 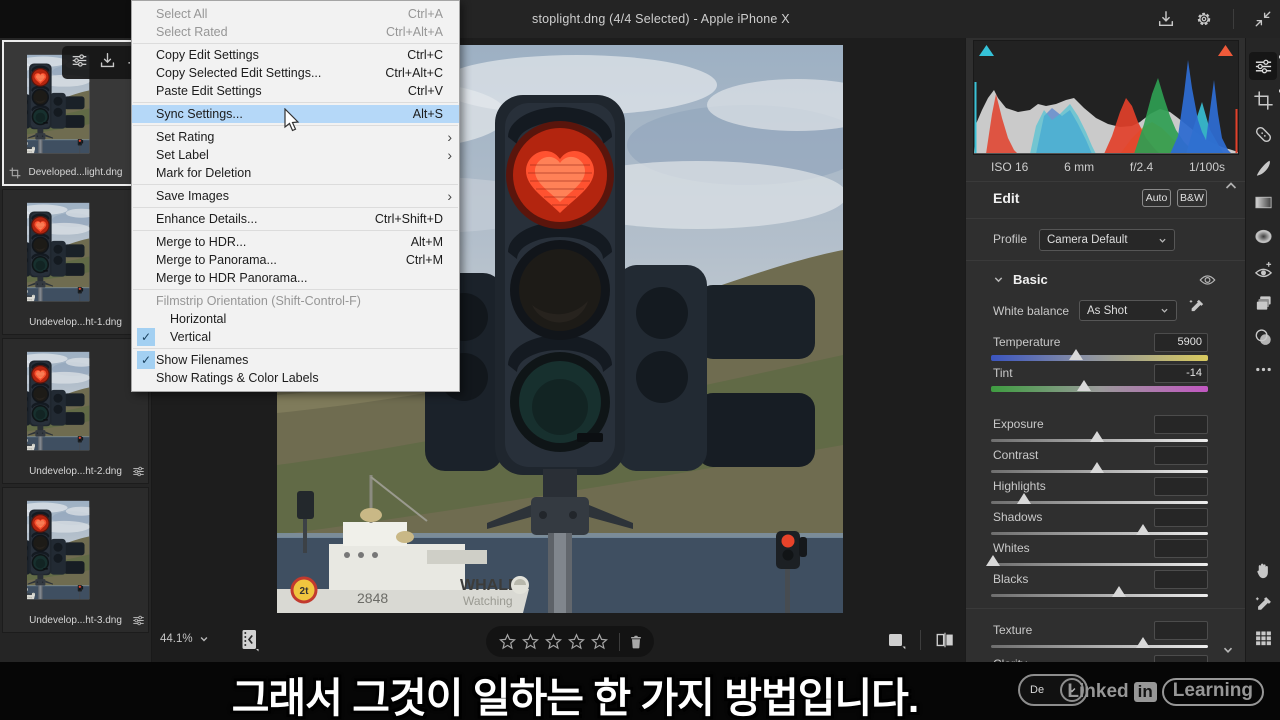 What do you see at coordinates (1264, 66) in the screenshot?
I see `edit-sliders-icon` at bounding box center [1264, 66].